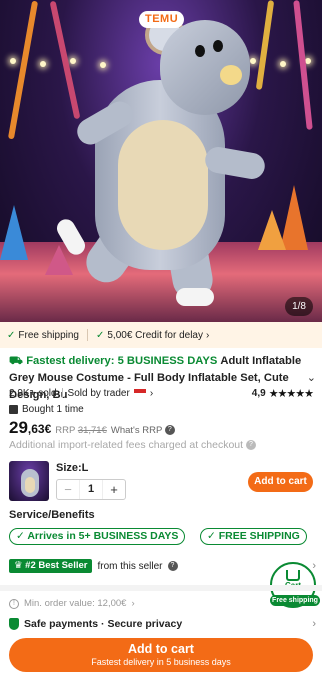  What do you see at coordinates (48, 335) in the screenshot?
I see `free-shipping-label: Free shipping` at bounding box center [48, 335].